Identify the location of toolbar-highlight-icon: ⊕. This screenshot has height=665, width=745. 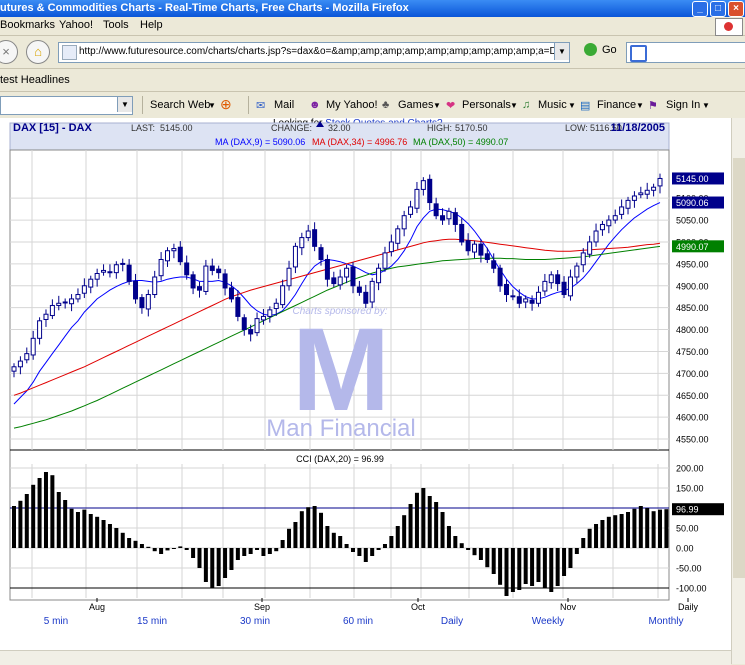
(226, 104).